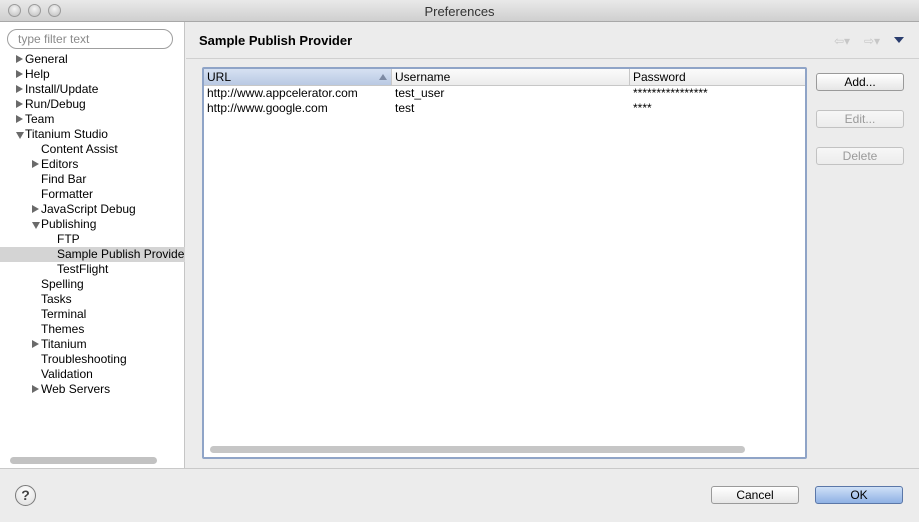 Image resolution: width=919 pixels, height=522 pixels. Describe the element at coordinates (755, 495) in the screenshot. I see `cancel-button: Cancel` at that location.